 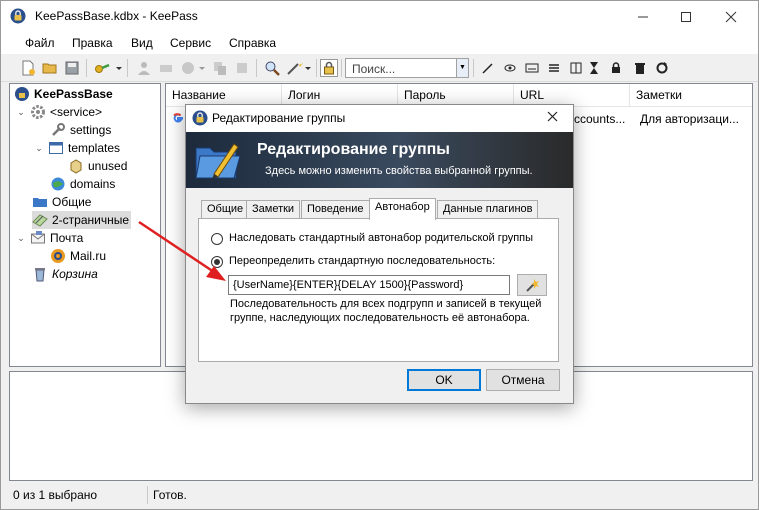 What do you see at coordinates (594, 68) in the screenshot?
I see `expire-button` at bounding box center [594, 68].